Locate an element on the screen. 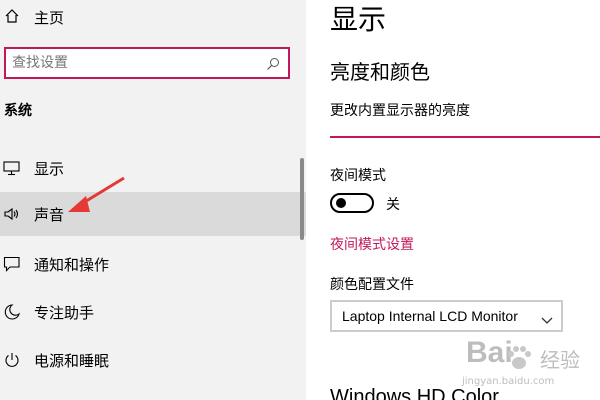  sidebar-group-title: 系统 is located at coordinates (18, 111).